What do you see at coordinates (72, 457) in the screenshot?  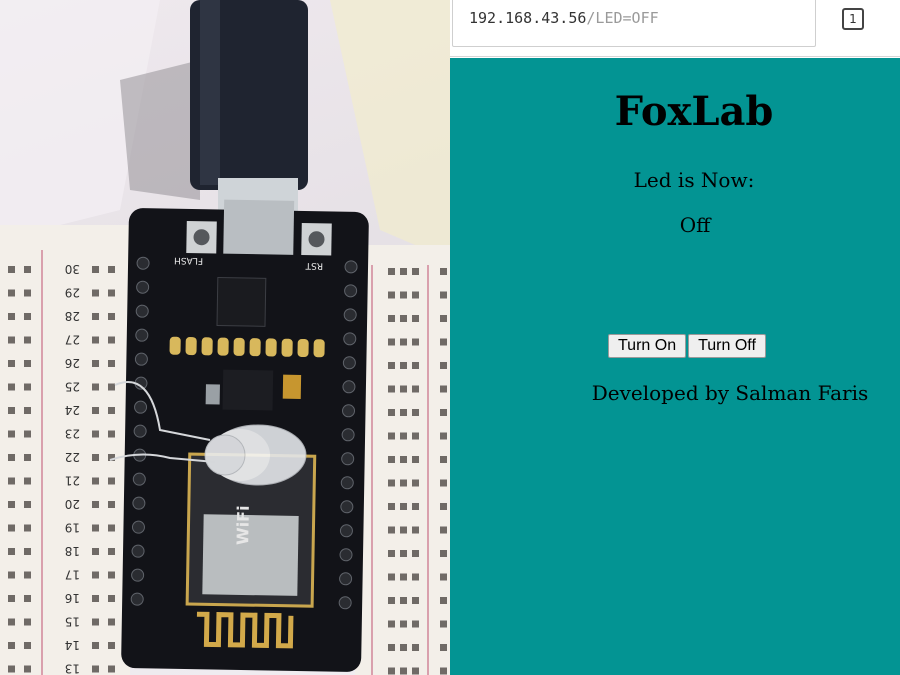 I see `breadboard-row-number: 22` at bounding box center [72, 457].